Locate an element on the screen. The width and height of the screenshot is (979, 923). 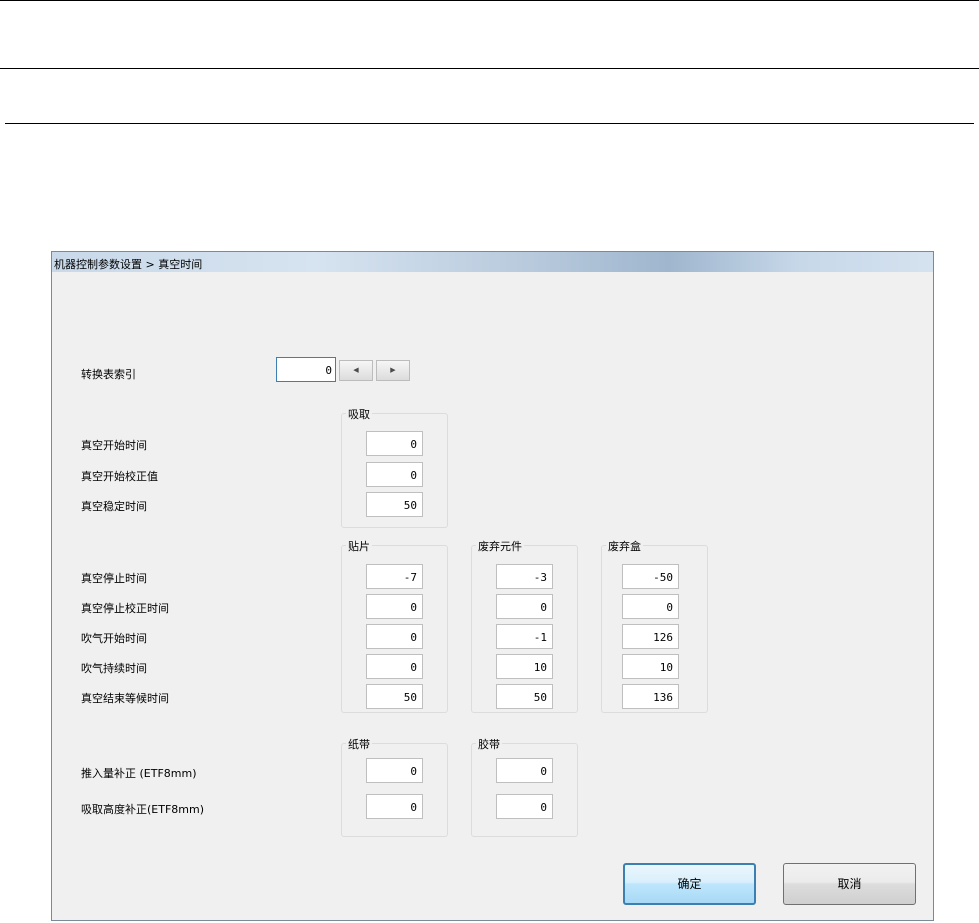
discard-box-end-wait-input: 136 is located at coordinates (650, 696).